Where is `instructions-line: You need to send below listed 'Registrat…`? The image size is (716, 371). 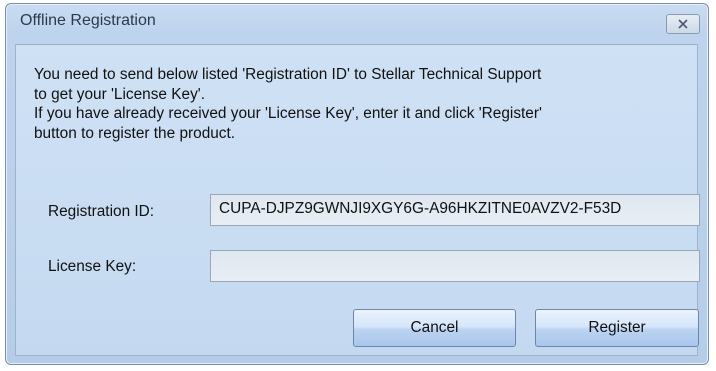
instructions-line: You need to send below listed 'Registrat… is located at coordinates (288, 74).